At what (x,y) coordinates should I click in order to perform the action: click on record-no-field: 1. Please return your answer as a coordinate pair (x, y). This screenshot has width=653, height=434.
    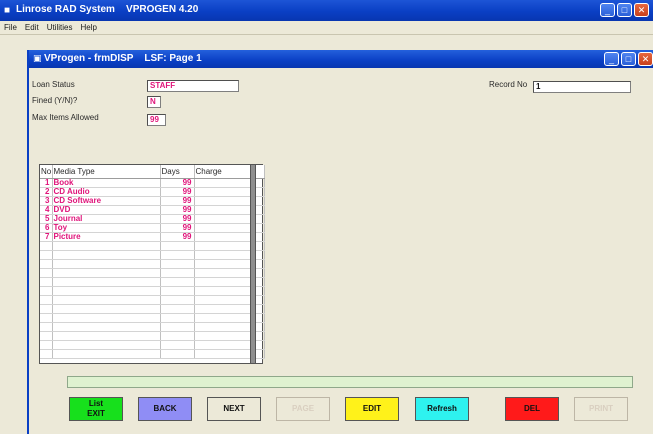
    Looking at the image, I should click on (582, 87).